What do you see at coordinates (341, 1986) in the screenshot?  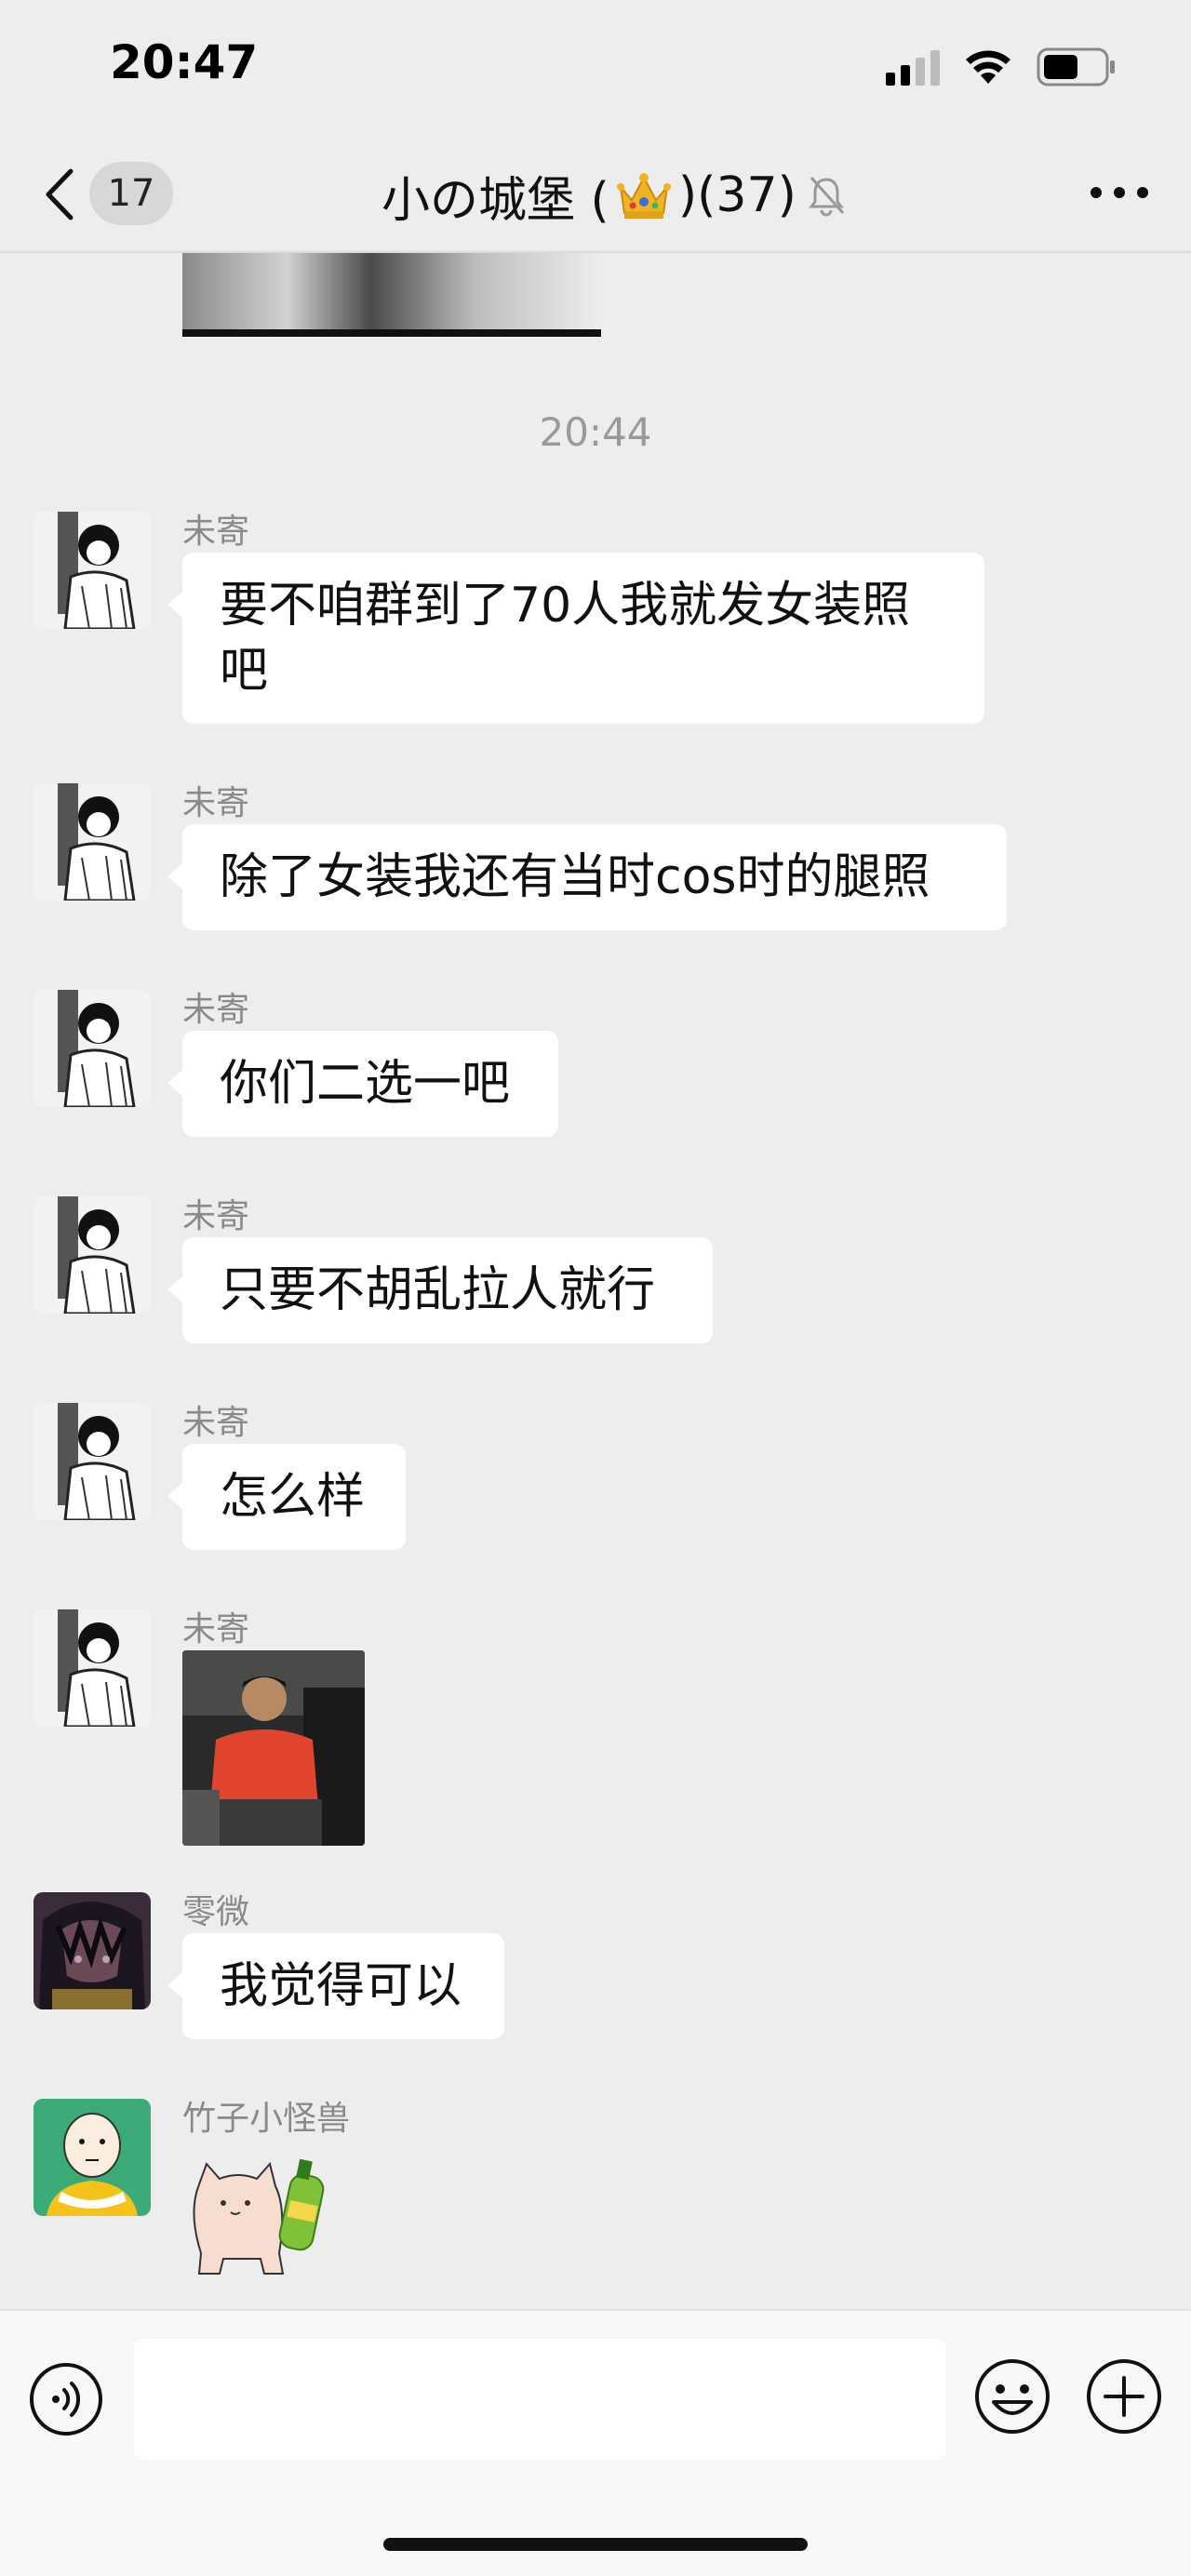 I see `message-text: 我觉得可以` at bounding box center [341, 1986].